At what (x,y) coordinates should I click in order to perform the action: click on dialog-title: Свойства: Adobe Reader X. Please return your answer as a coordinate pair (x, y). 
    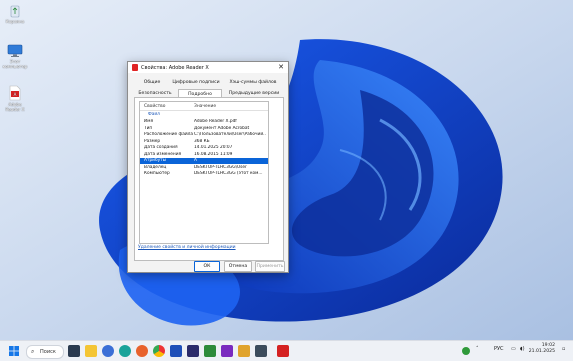
    Looking at the image, I should click on (175, 68).